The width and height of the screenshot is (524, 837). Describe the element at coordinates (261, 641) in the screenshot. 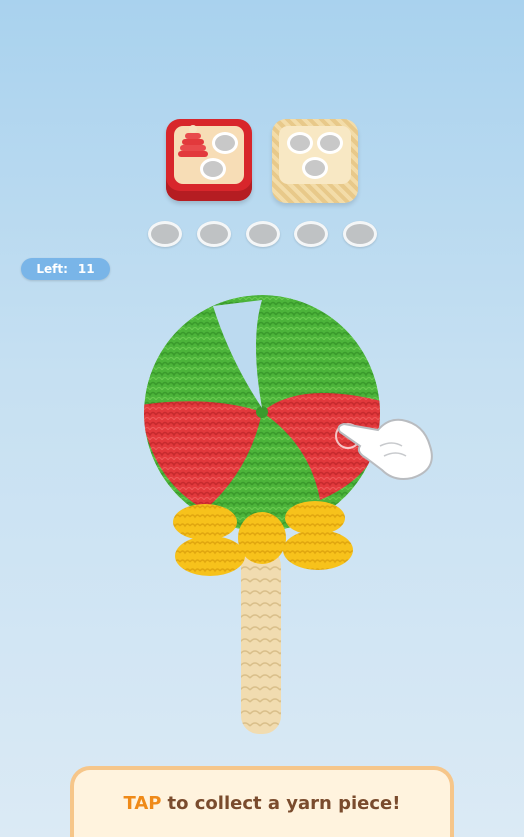

I see `lollipop-stick` at that location.